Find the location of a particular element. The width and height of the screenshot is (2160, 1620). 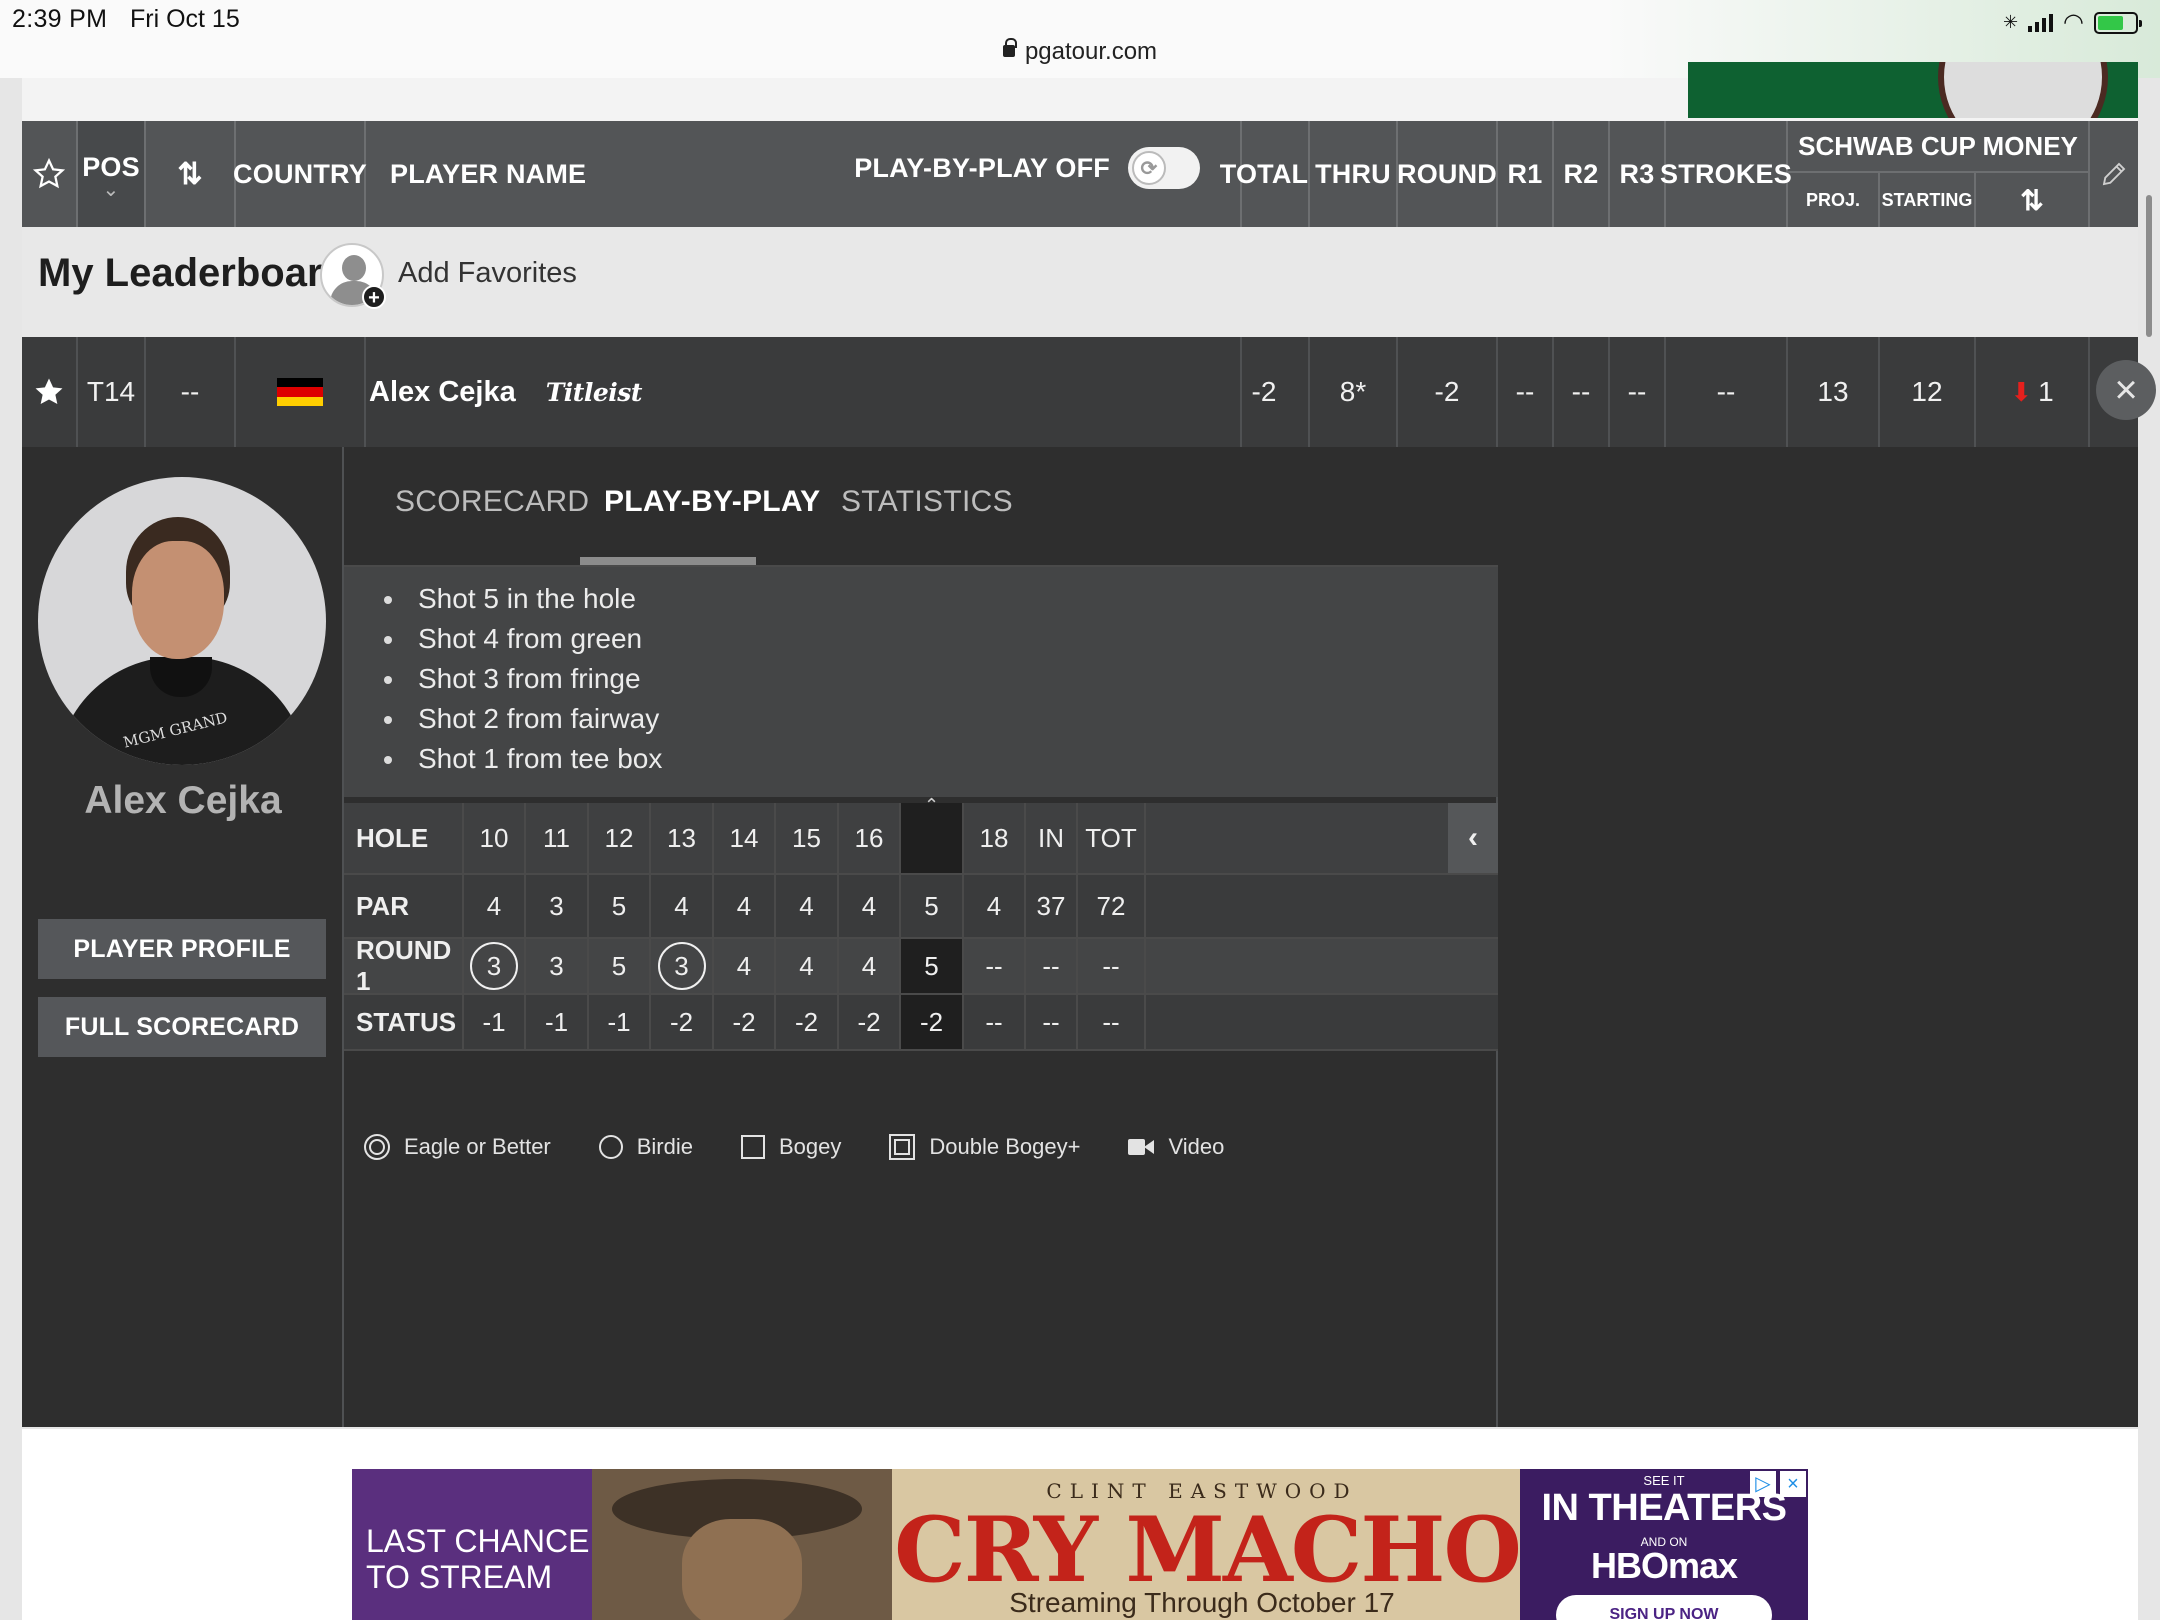

starting-column-header: STARTING is located at coordinates (1928, 200).